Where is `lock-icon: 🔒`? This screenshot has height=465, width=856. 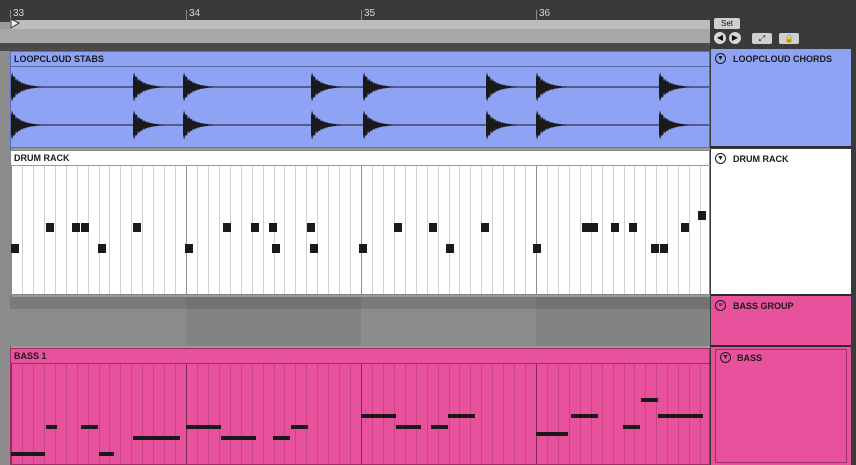 lock-icon: 🔒 is located at coordinates (789, 38).